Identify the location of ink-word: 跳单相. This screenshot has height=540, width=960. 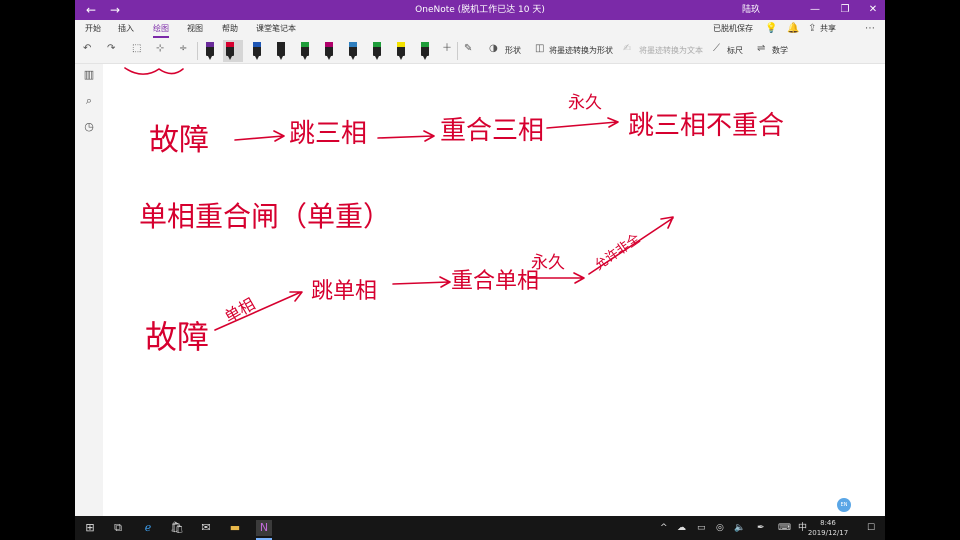
(344, 291).